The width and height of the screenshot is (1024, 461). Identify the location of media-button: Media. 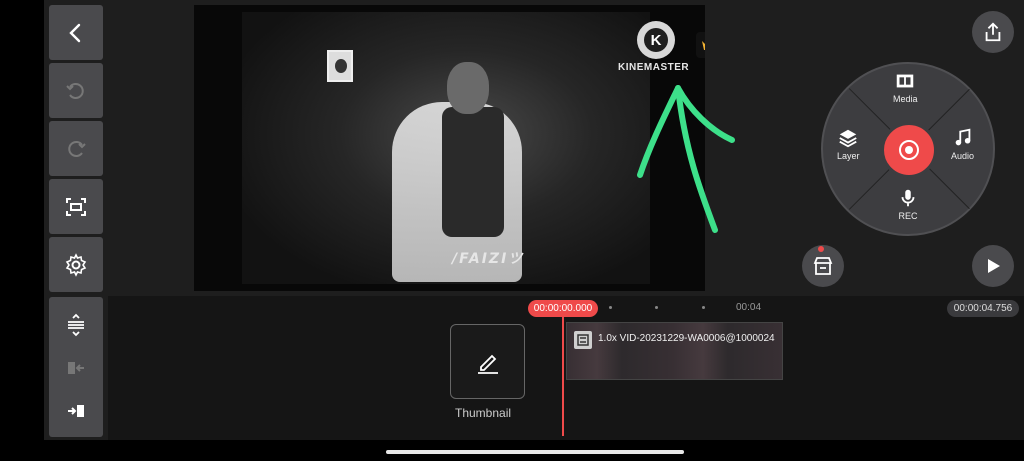
(905, 87).